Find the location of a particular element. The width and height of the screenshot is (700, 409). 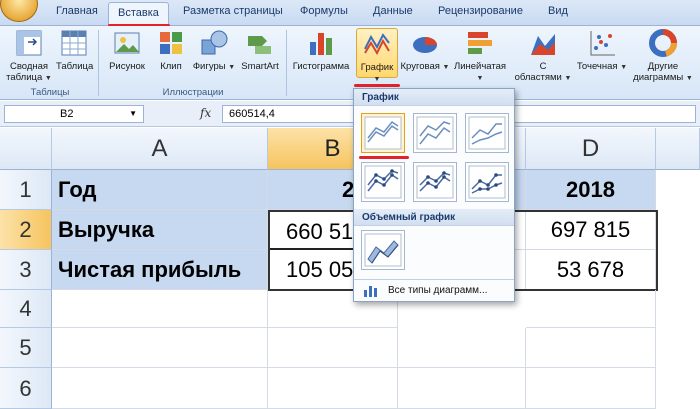

area-chart-icon is located at coordinates (543, 43).